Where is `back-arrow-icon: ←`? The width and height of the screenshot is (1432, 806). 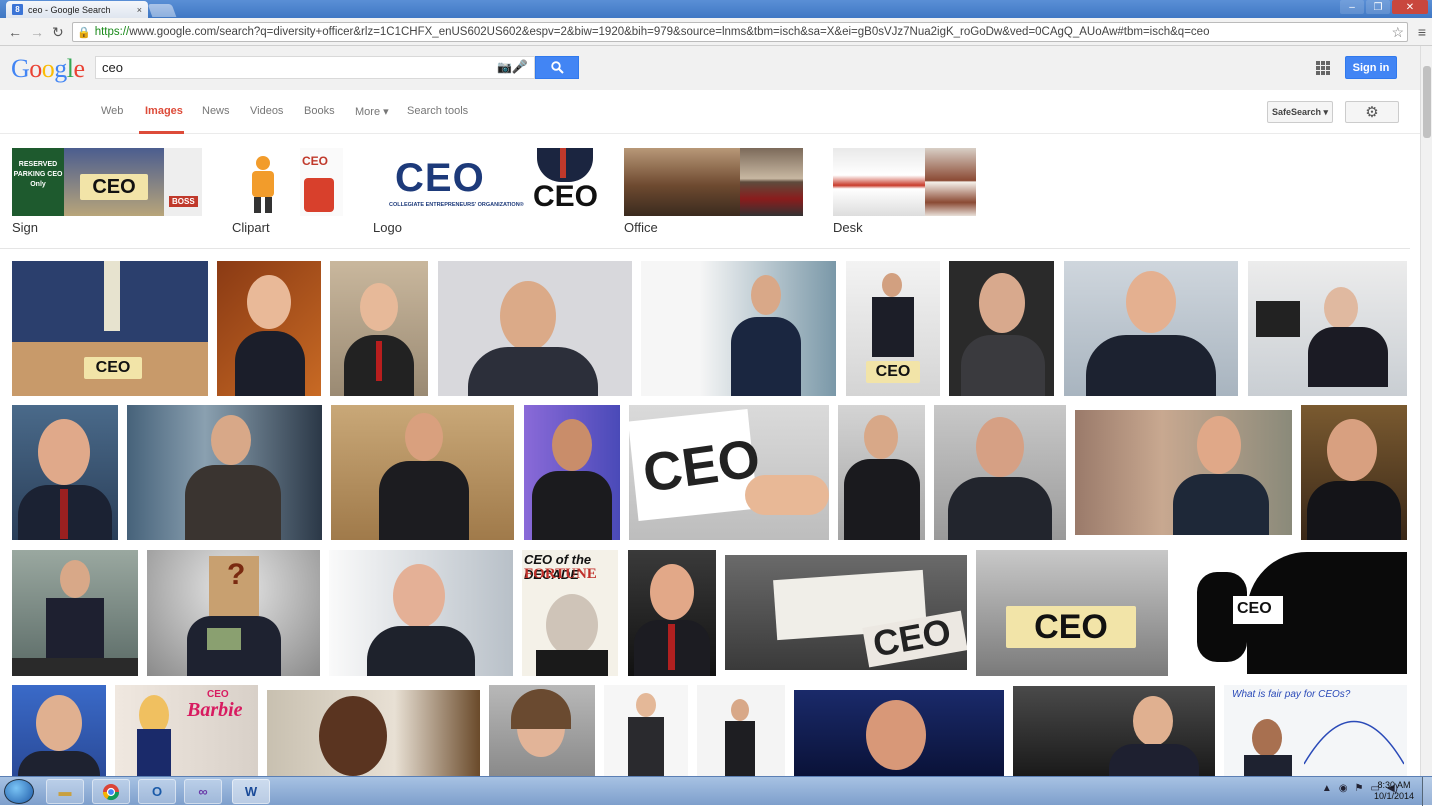
back-arrow-icon: ← is located at coordinates (15, 32).